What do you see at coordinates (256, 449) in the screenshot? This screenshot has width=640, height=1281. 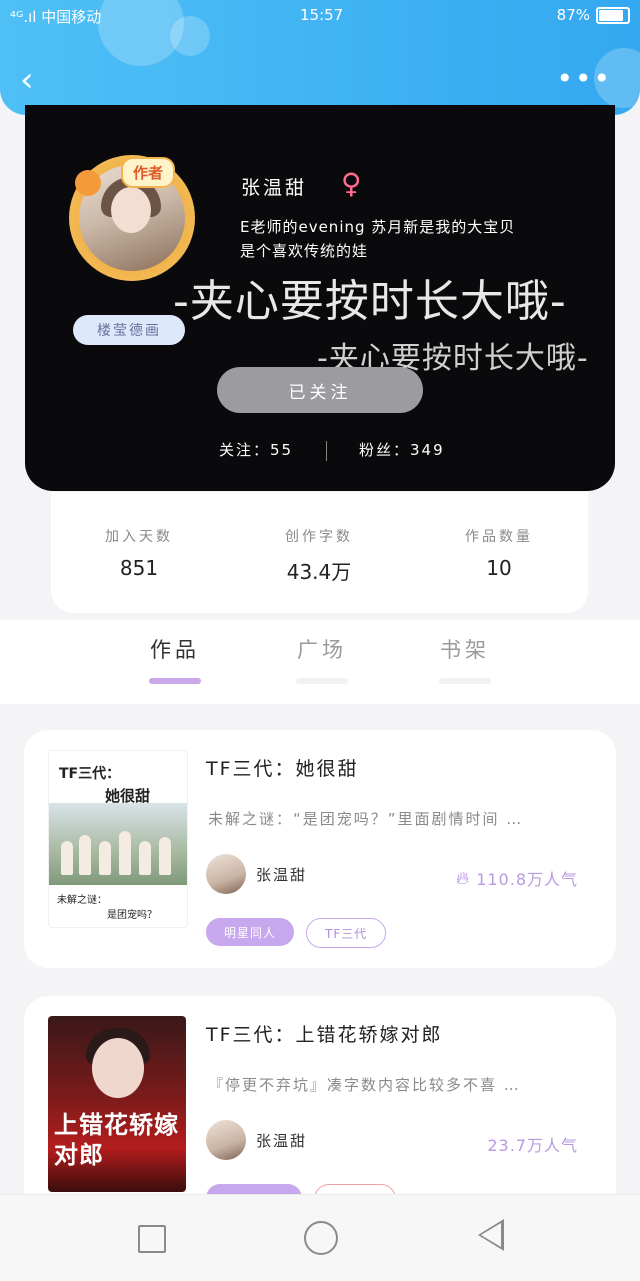 I see `following-count: 关注：55` at bounding box center [256, 449].